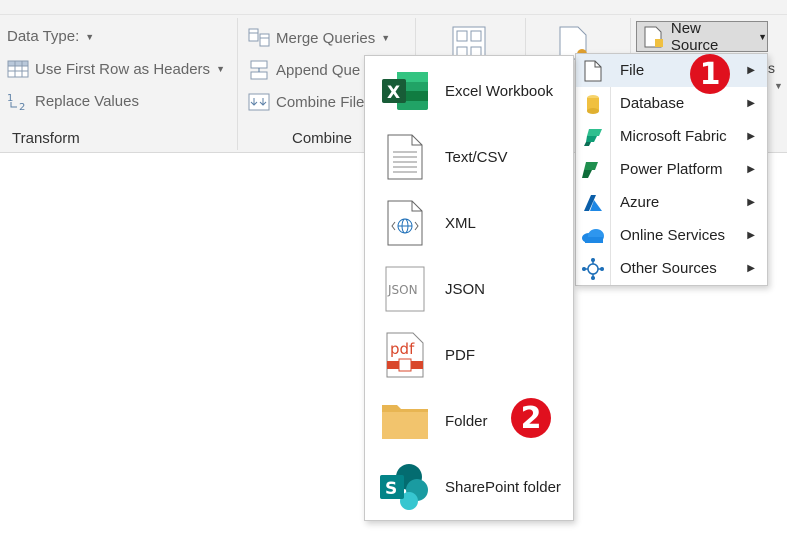 The width and height of the screenshot is (787, 540). I want to click on append-queries-label: Append Que, so click(318, 70).